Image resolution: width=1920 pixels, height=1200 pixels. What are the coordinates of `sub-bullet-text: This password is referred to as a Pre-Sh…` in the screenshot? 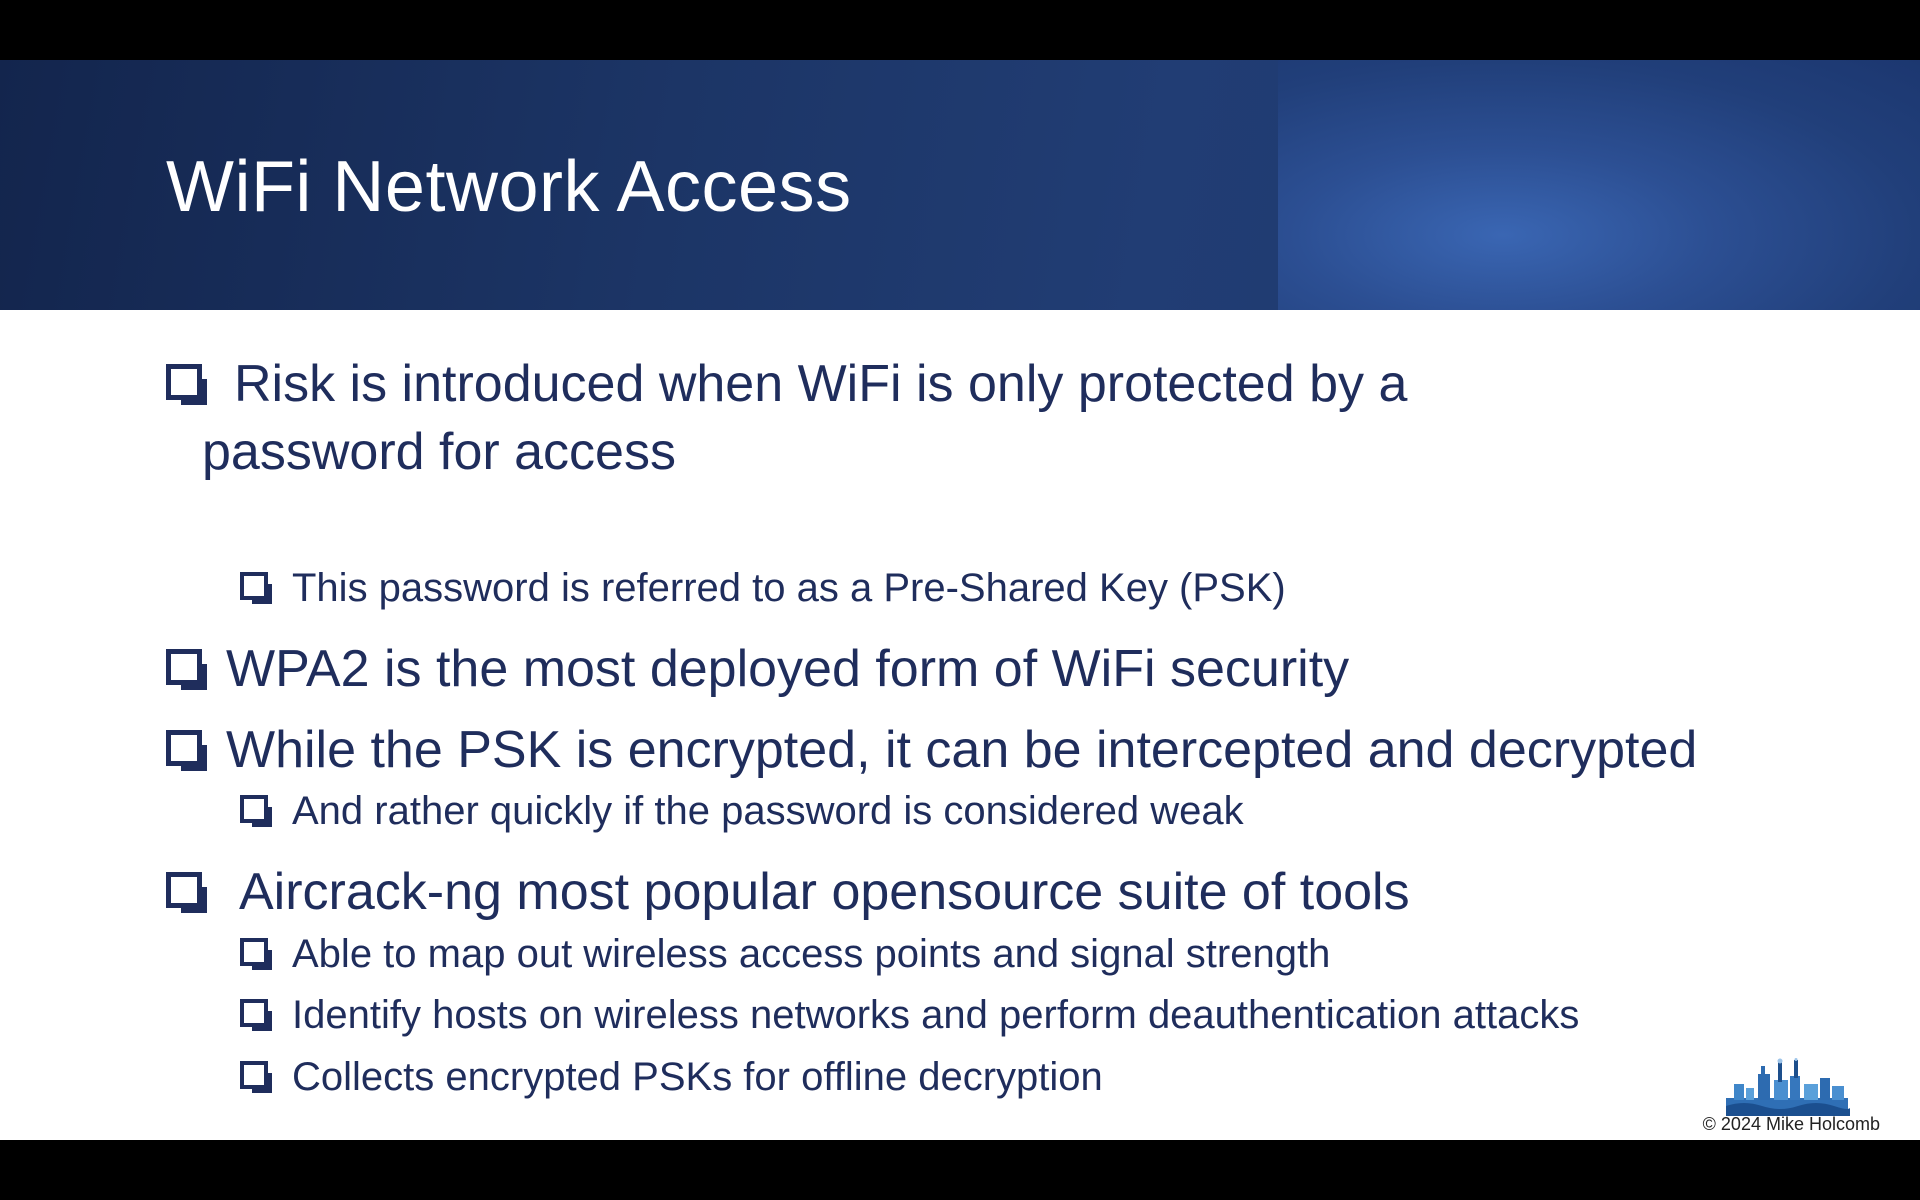 It's located at (789, 588).